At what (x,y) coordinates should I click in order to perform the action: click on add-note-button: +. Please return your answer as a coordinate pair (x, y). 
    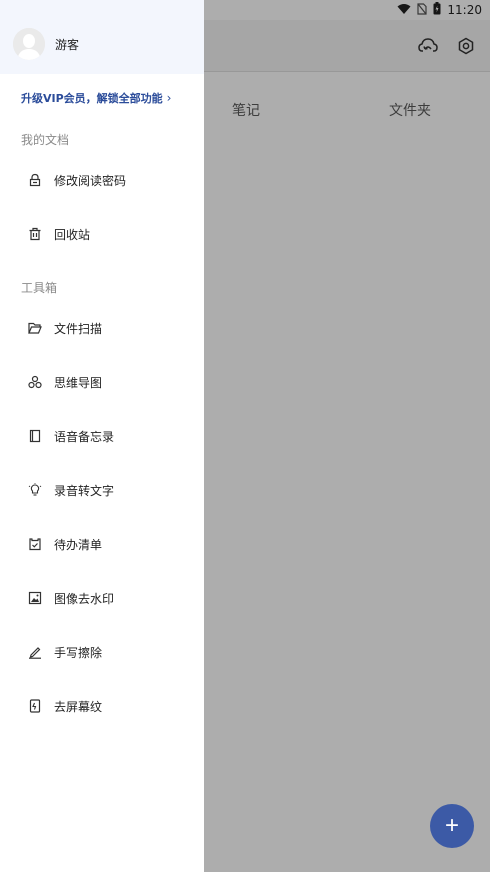
    Looking at the image, I should click on (452, 826).